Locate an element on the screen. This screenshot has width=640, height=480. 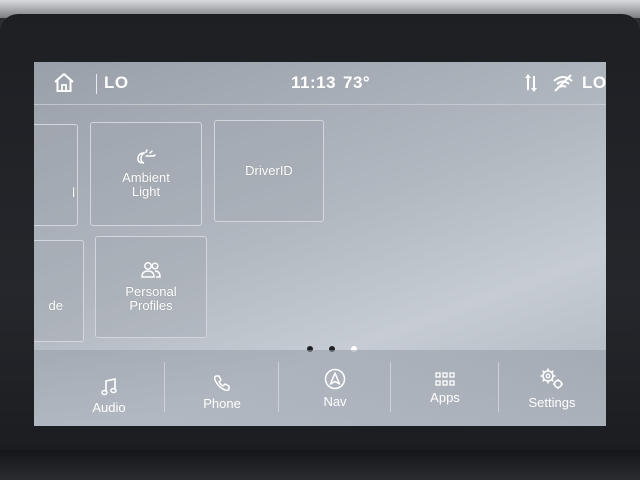
bottom-nav: Audio Phone Nav Apps Settings is located at coordinates (320, 388).